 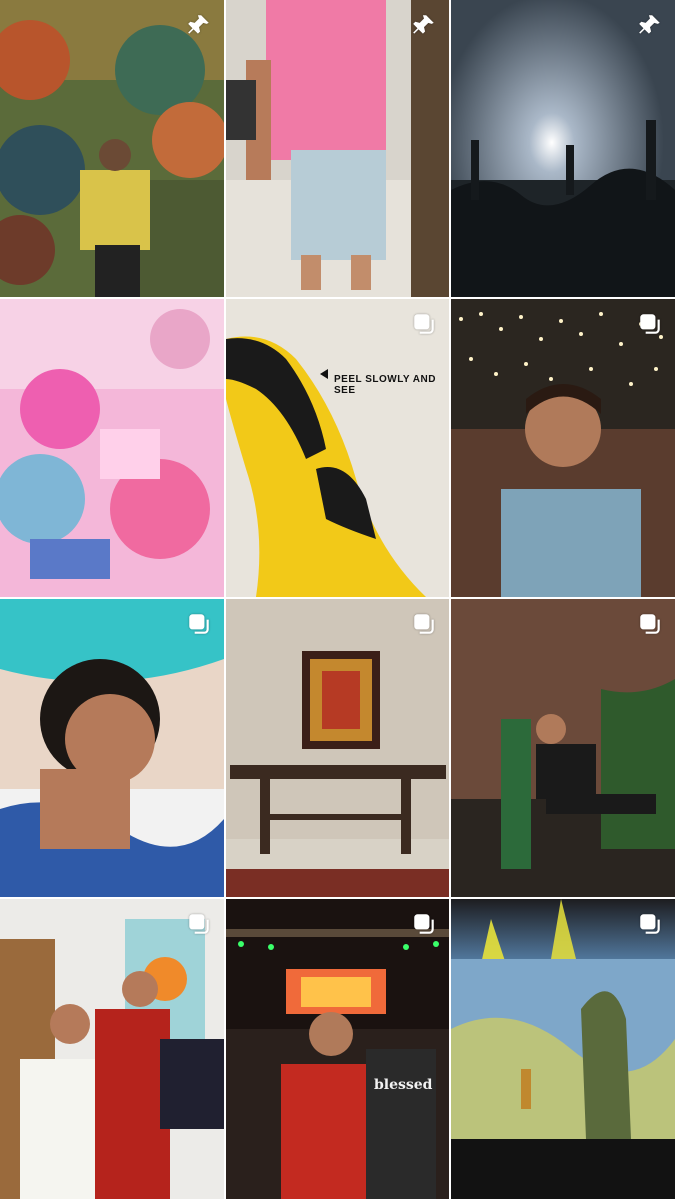 I want to click on post-tile: PEEL SLOWLY AND SEE, so click(x=337, y=448).